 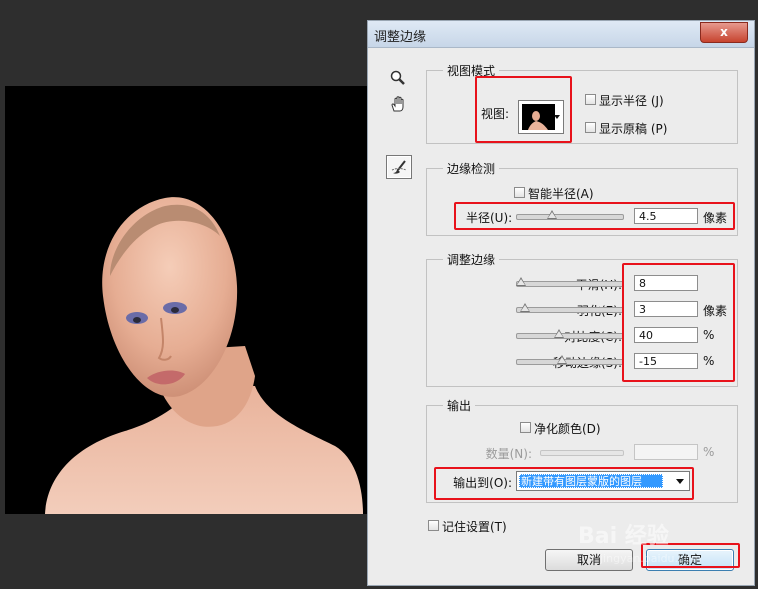 What do you see at coordinates (523, 109) in the screenshot?
I see `highlight-view` at bounding box center [523, 109].